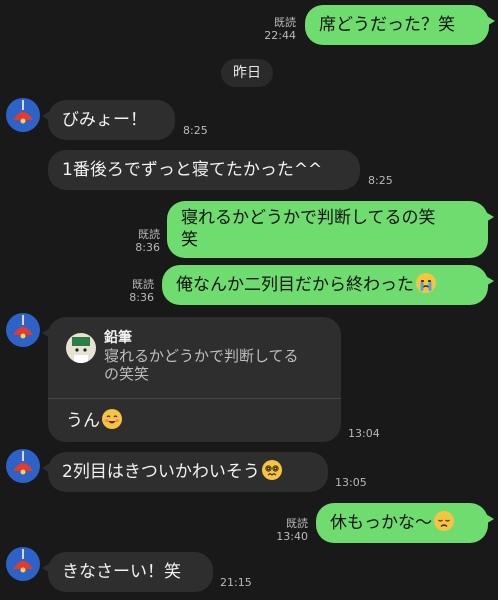 The height and width of the screenshot is (600, 498). What do you see at coordinates (112, 419) in the screenshot?
I see `smiling-face-icon` at bounding box center [112, 419].